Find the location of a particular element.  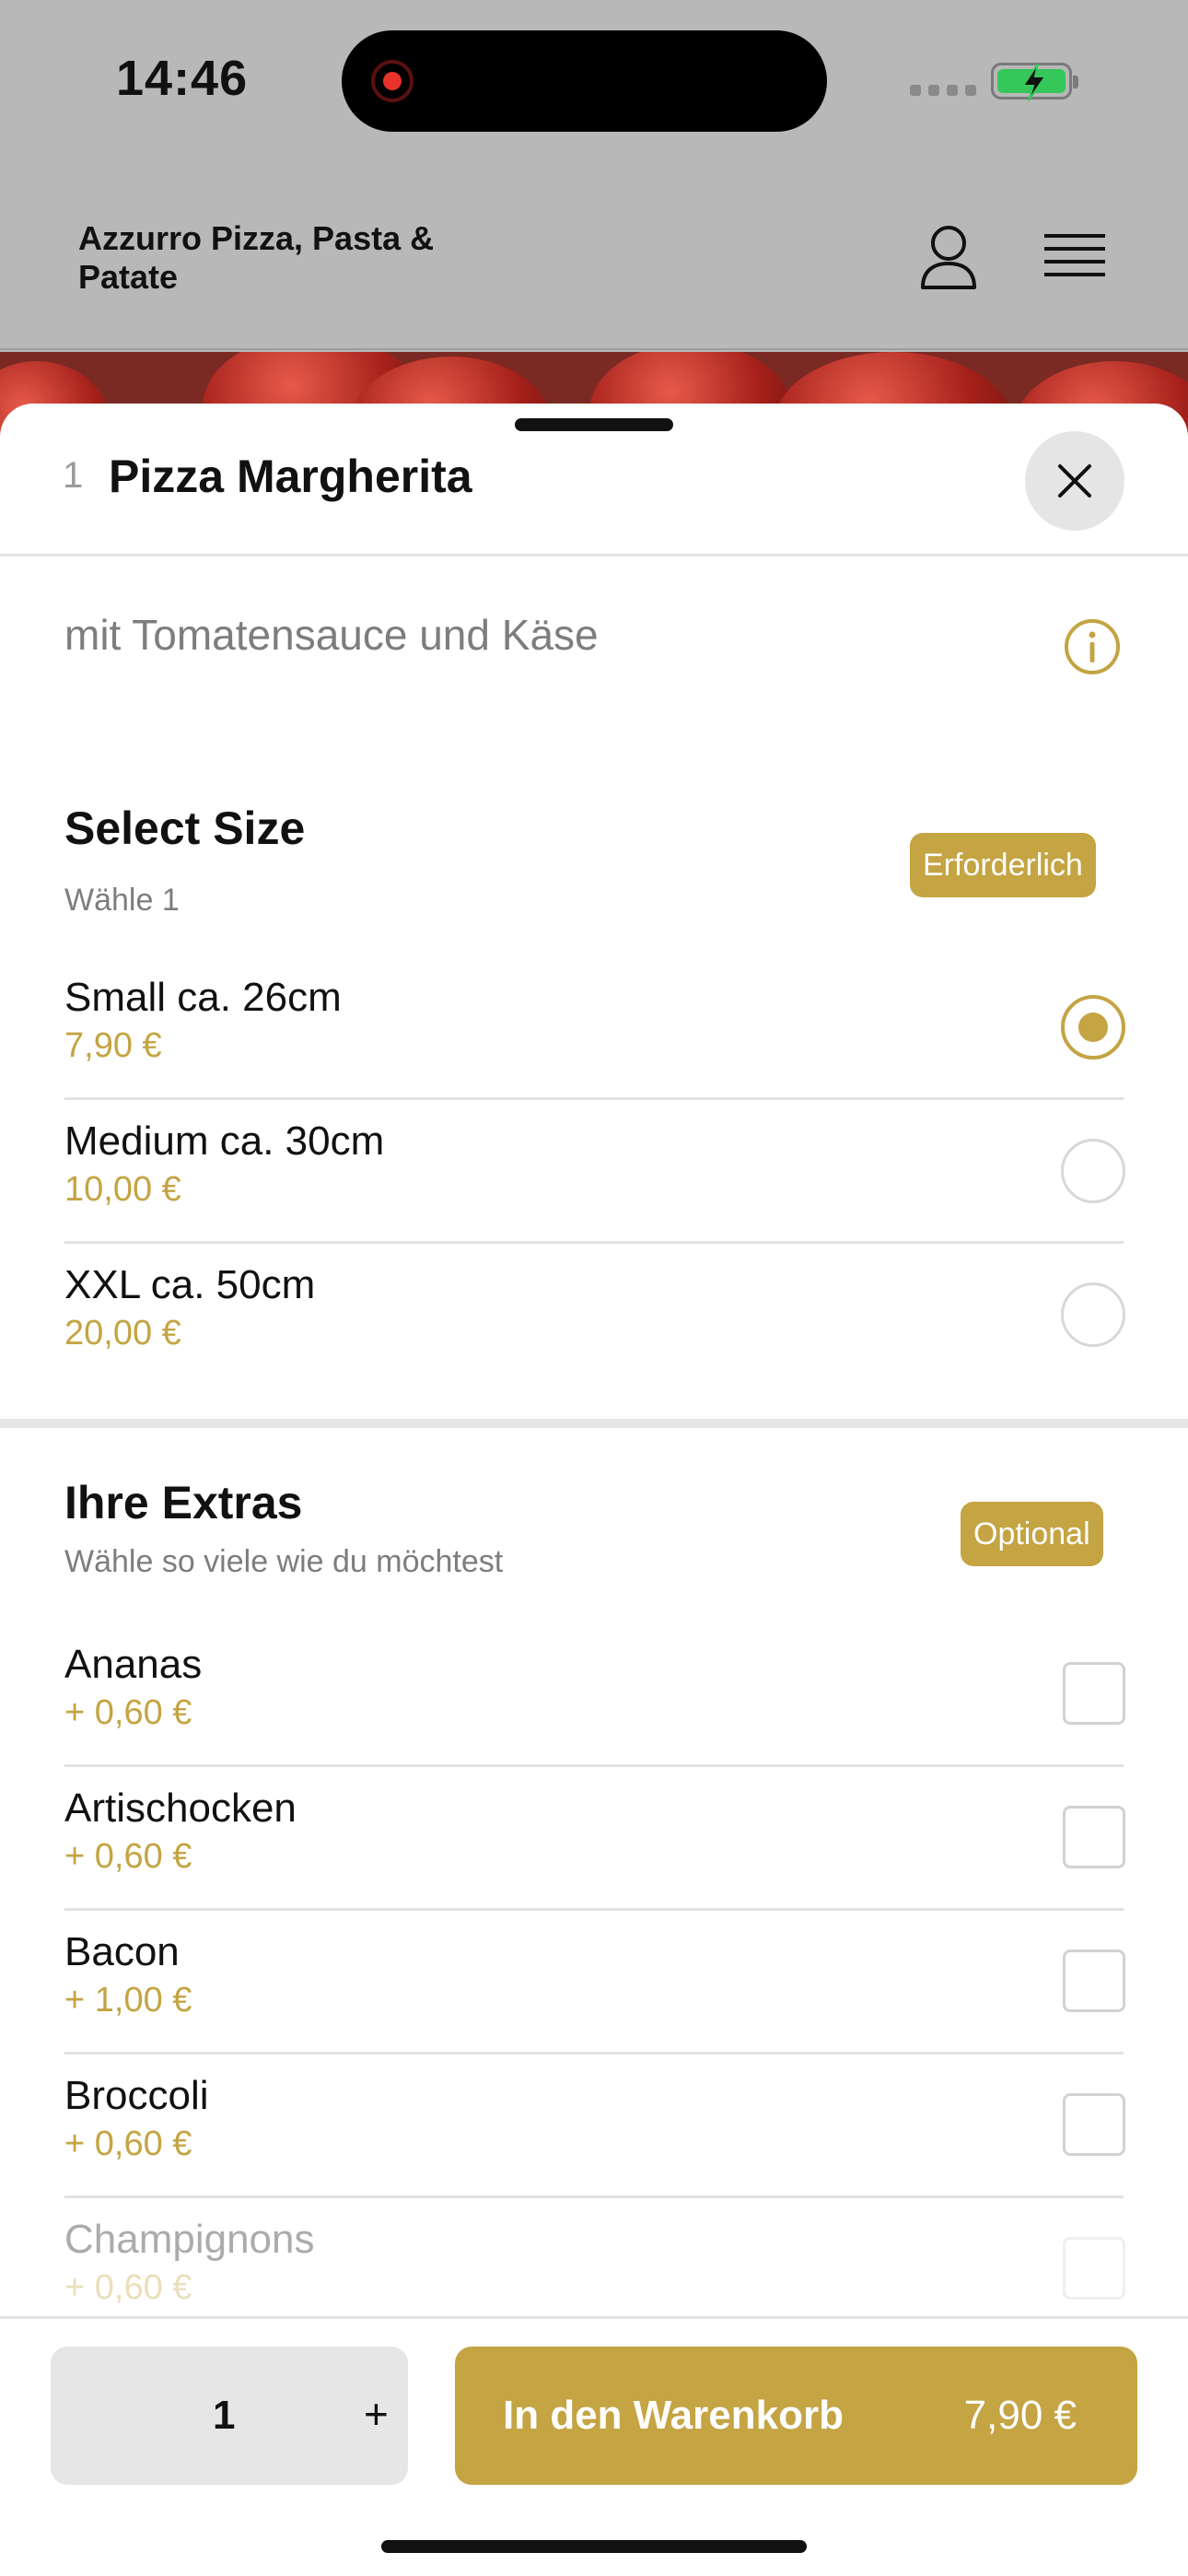

size-option-name: Small ca. 26cm is located at coordinates (203, 997).